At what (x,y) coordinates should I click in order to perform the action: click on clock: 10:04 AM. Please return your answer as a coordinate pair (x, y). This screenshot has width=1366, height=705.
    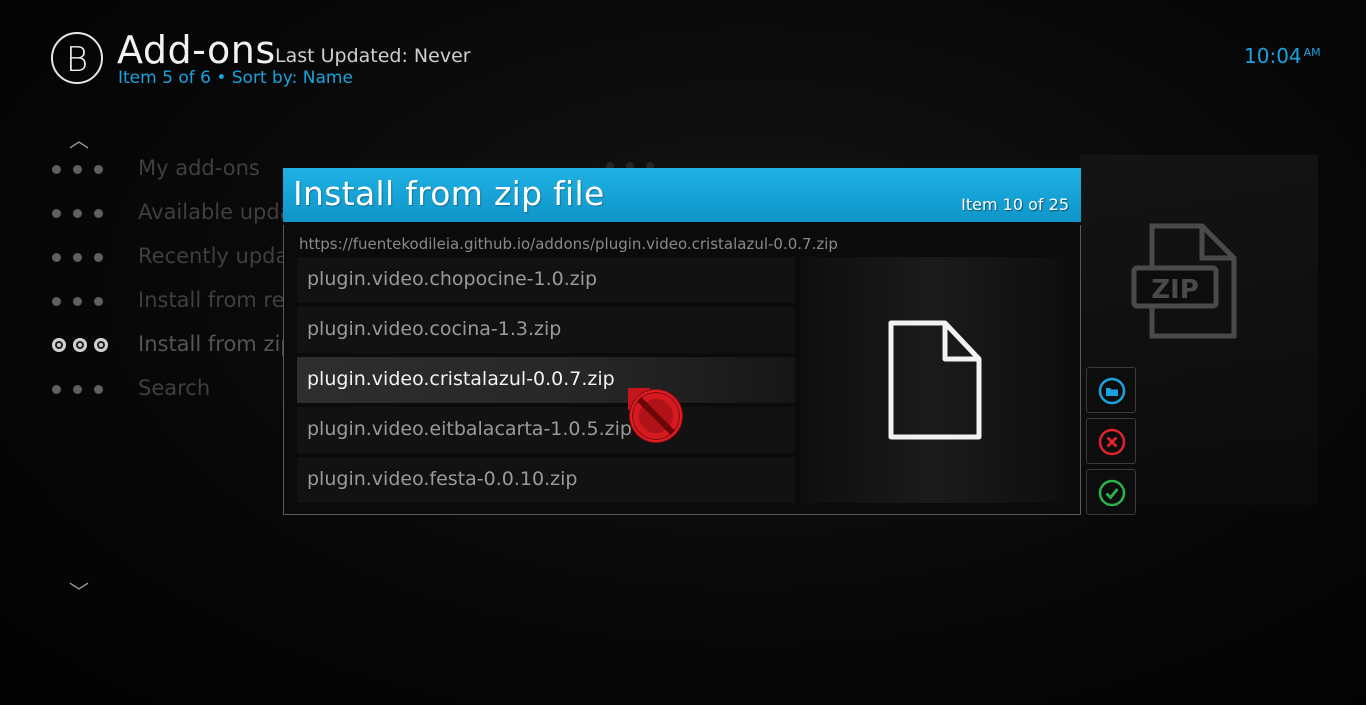
    Looking at the image, I should click on (1282, 56).